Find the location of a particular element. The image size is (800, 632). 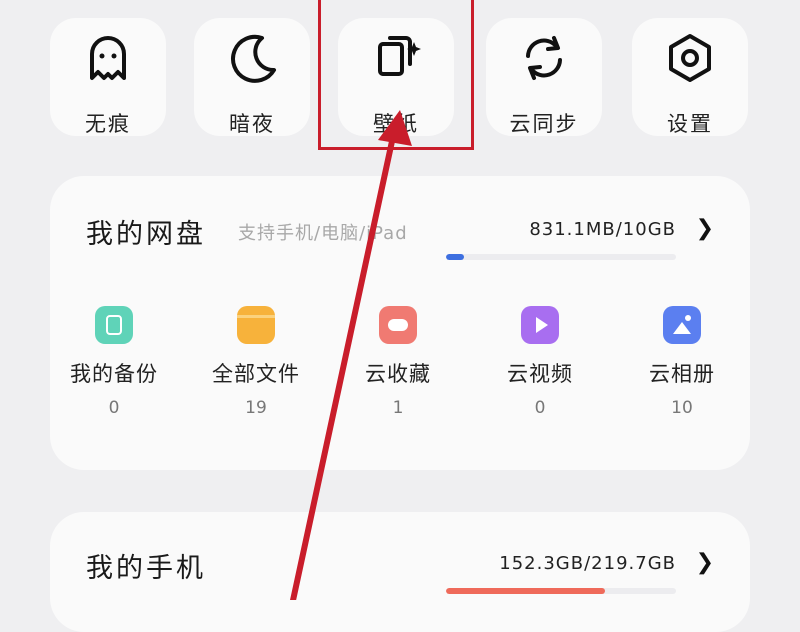

feature-name: 云收藏 is located at coordinates (398, 374).